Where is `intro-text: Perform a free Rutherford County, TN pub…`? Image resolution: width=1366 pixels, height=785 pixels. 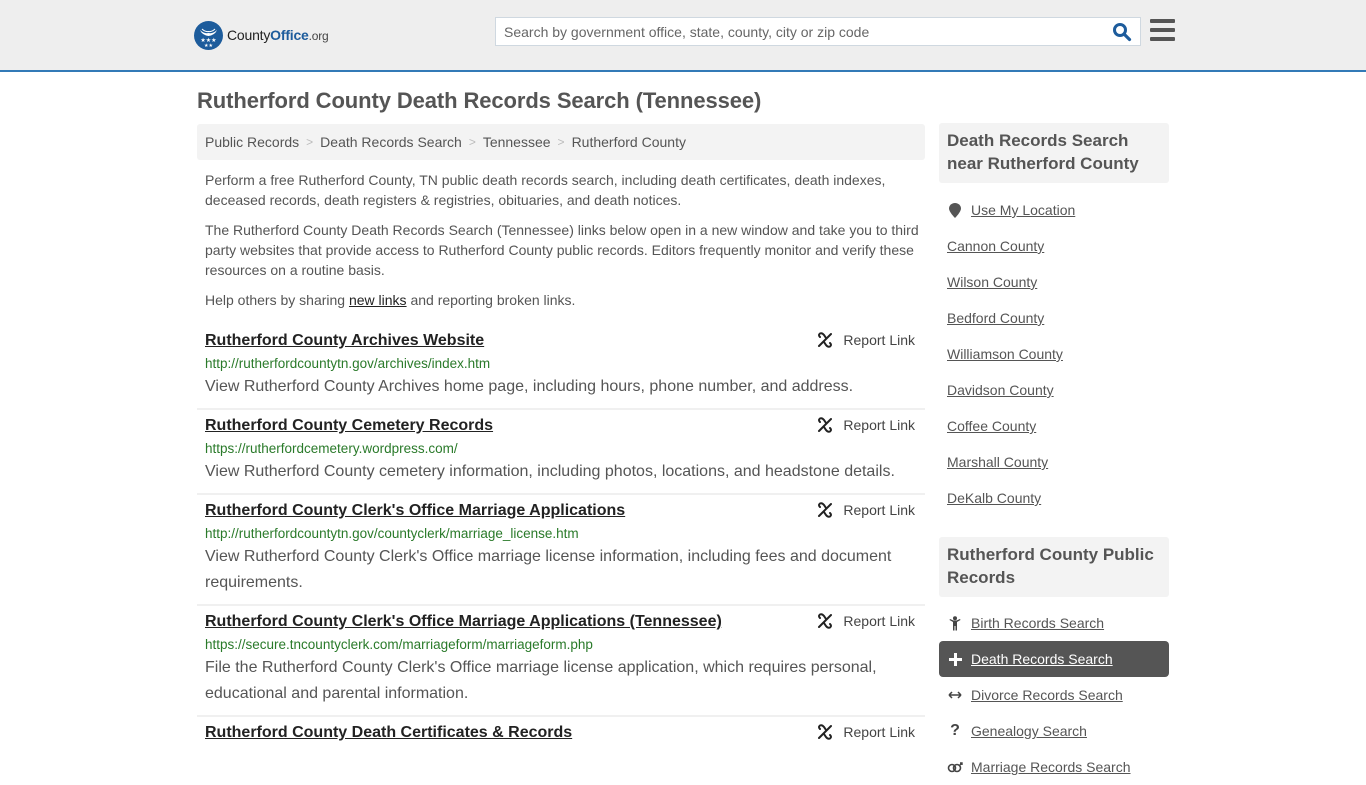 intro-text: Perform a free Rutherford County, TN pub… is located at coordinates (562, 245).